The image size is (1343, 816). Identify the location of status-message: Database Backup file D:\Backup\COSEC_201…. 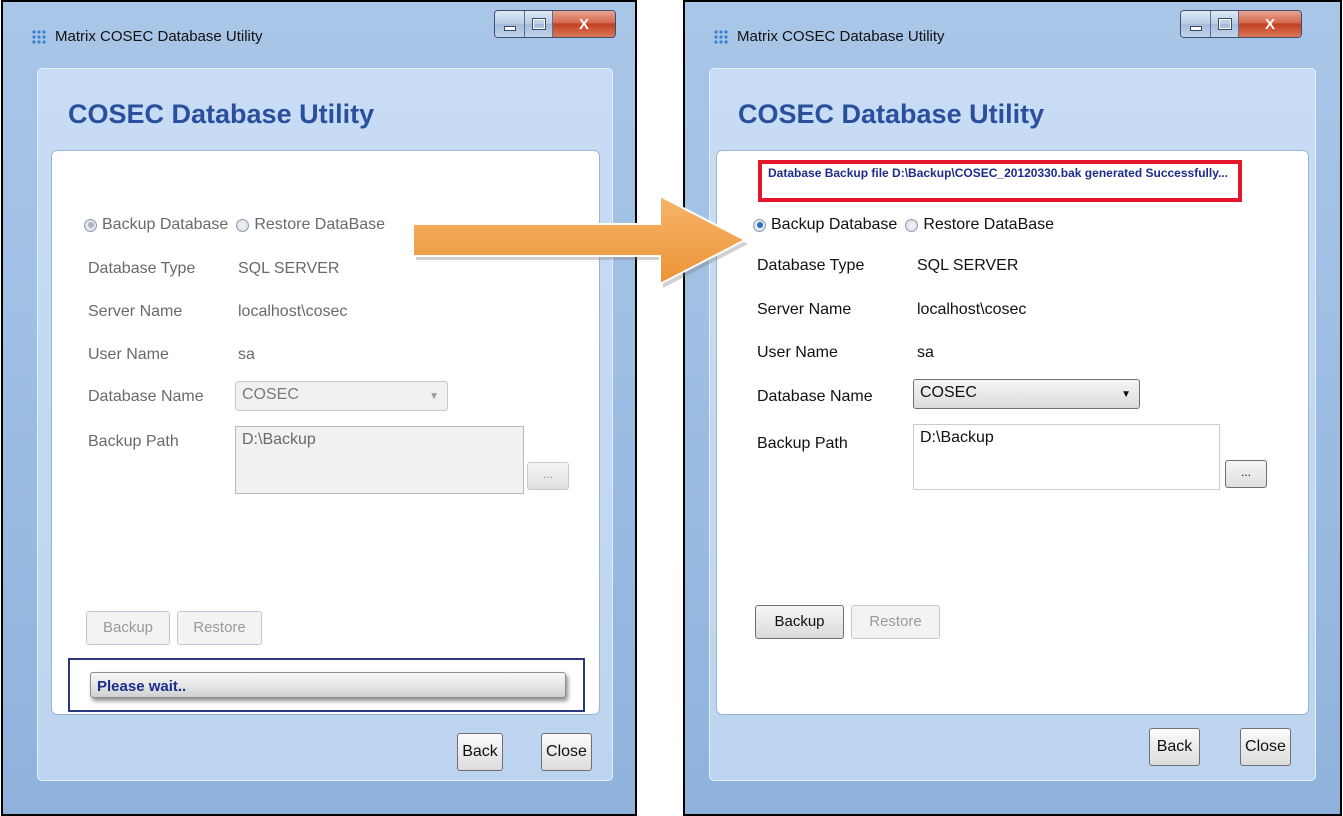
(1000, 181).